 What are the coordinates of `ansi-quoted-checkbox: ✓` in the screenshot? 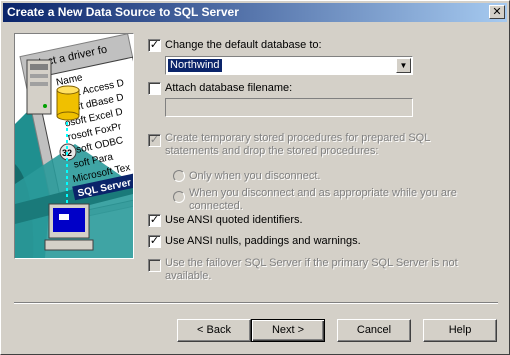 It's located at (154, 220).